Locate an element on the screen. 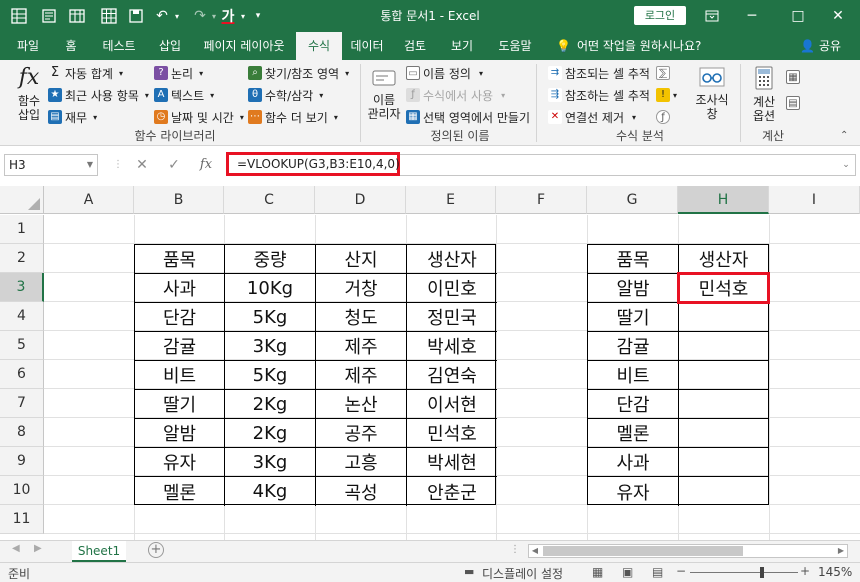  row-header-5: 5 is located at coordinates (22, 345).